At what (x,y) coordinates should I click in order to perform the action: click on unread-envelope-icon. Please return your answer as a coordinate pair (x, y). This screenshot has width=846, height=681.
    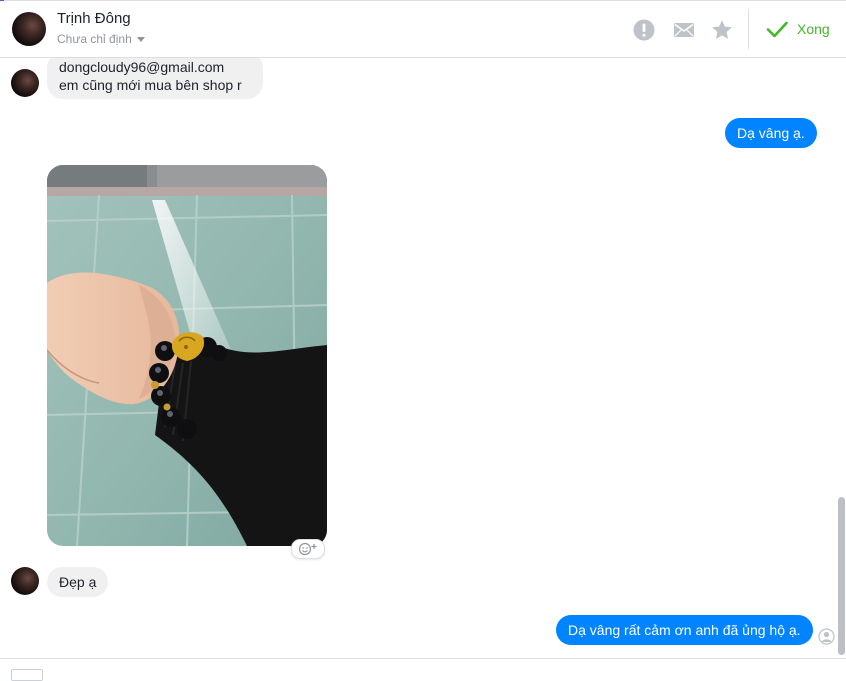
    Looking at the image, I should click on (684, 30).